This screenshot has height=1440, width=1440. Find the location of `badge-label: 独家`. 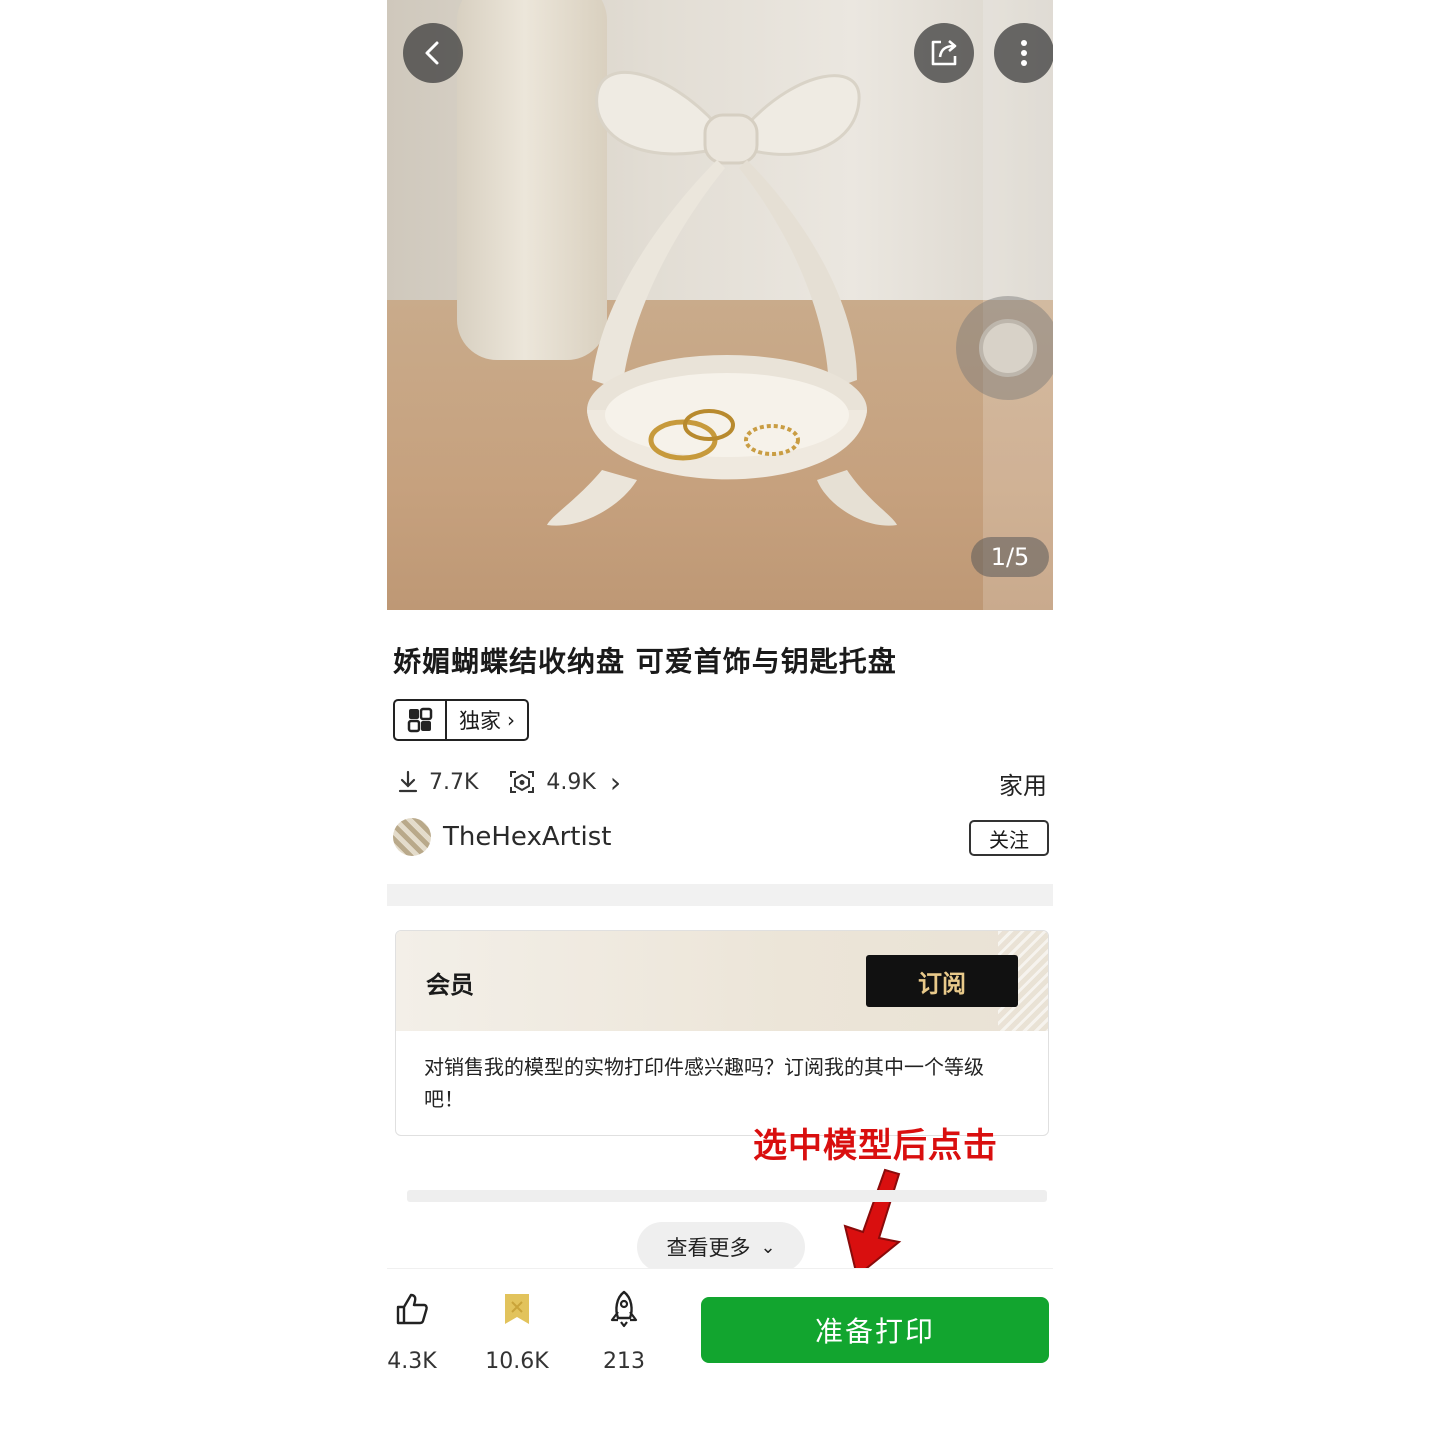

badge-label: 独家 is located at coordinates (480, 721).